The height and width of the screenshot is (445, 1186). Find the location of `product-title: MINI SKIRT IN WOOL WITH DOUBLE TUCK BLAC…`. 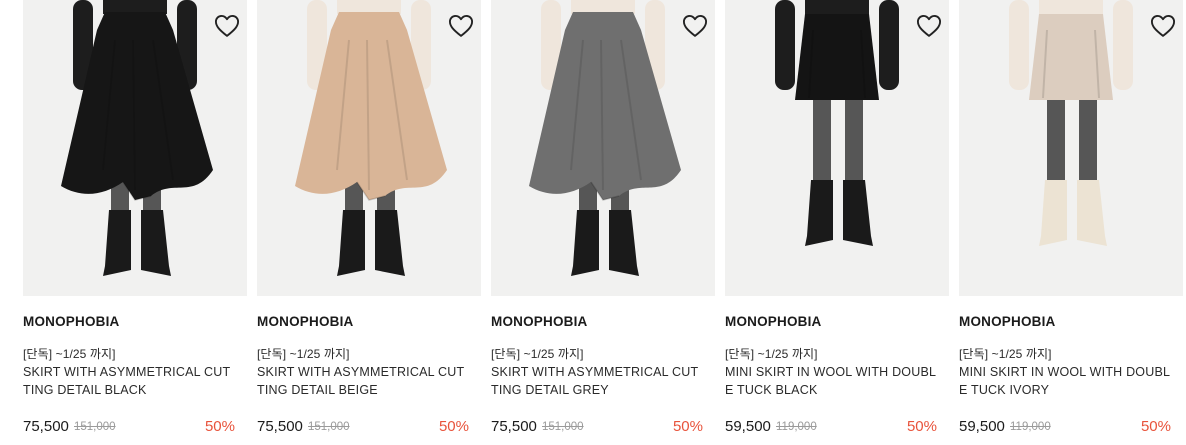

product-title: MINI SKIRT IN WOOL WITH DOUBLE TUCK BLAC… is located at coordinates (831, 381).